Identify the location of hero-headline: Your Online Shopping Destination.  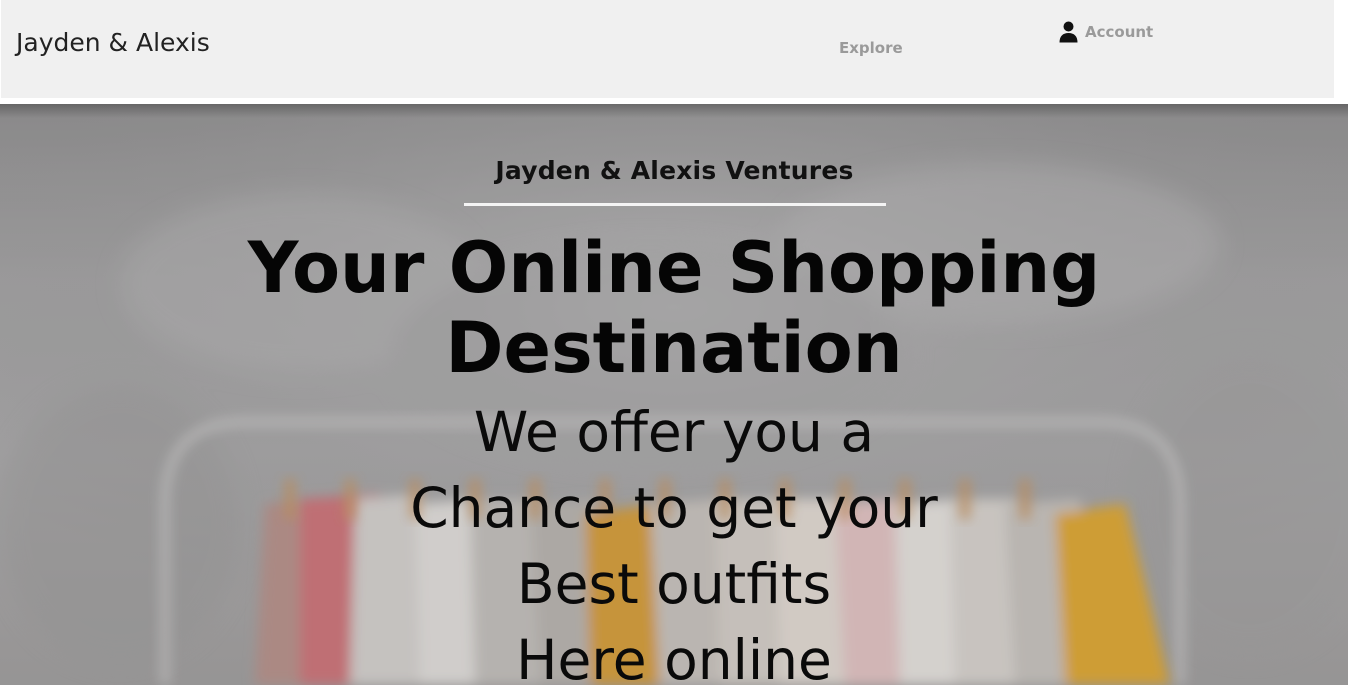
(674, 308).